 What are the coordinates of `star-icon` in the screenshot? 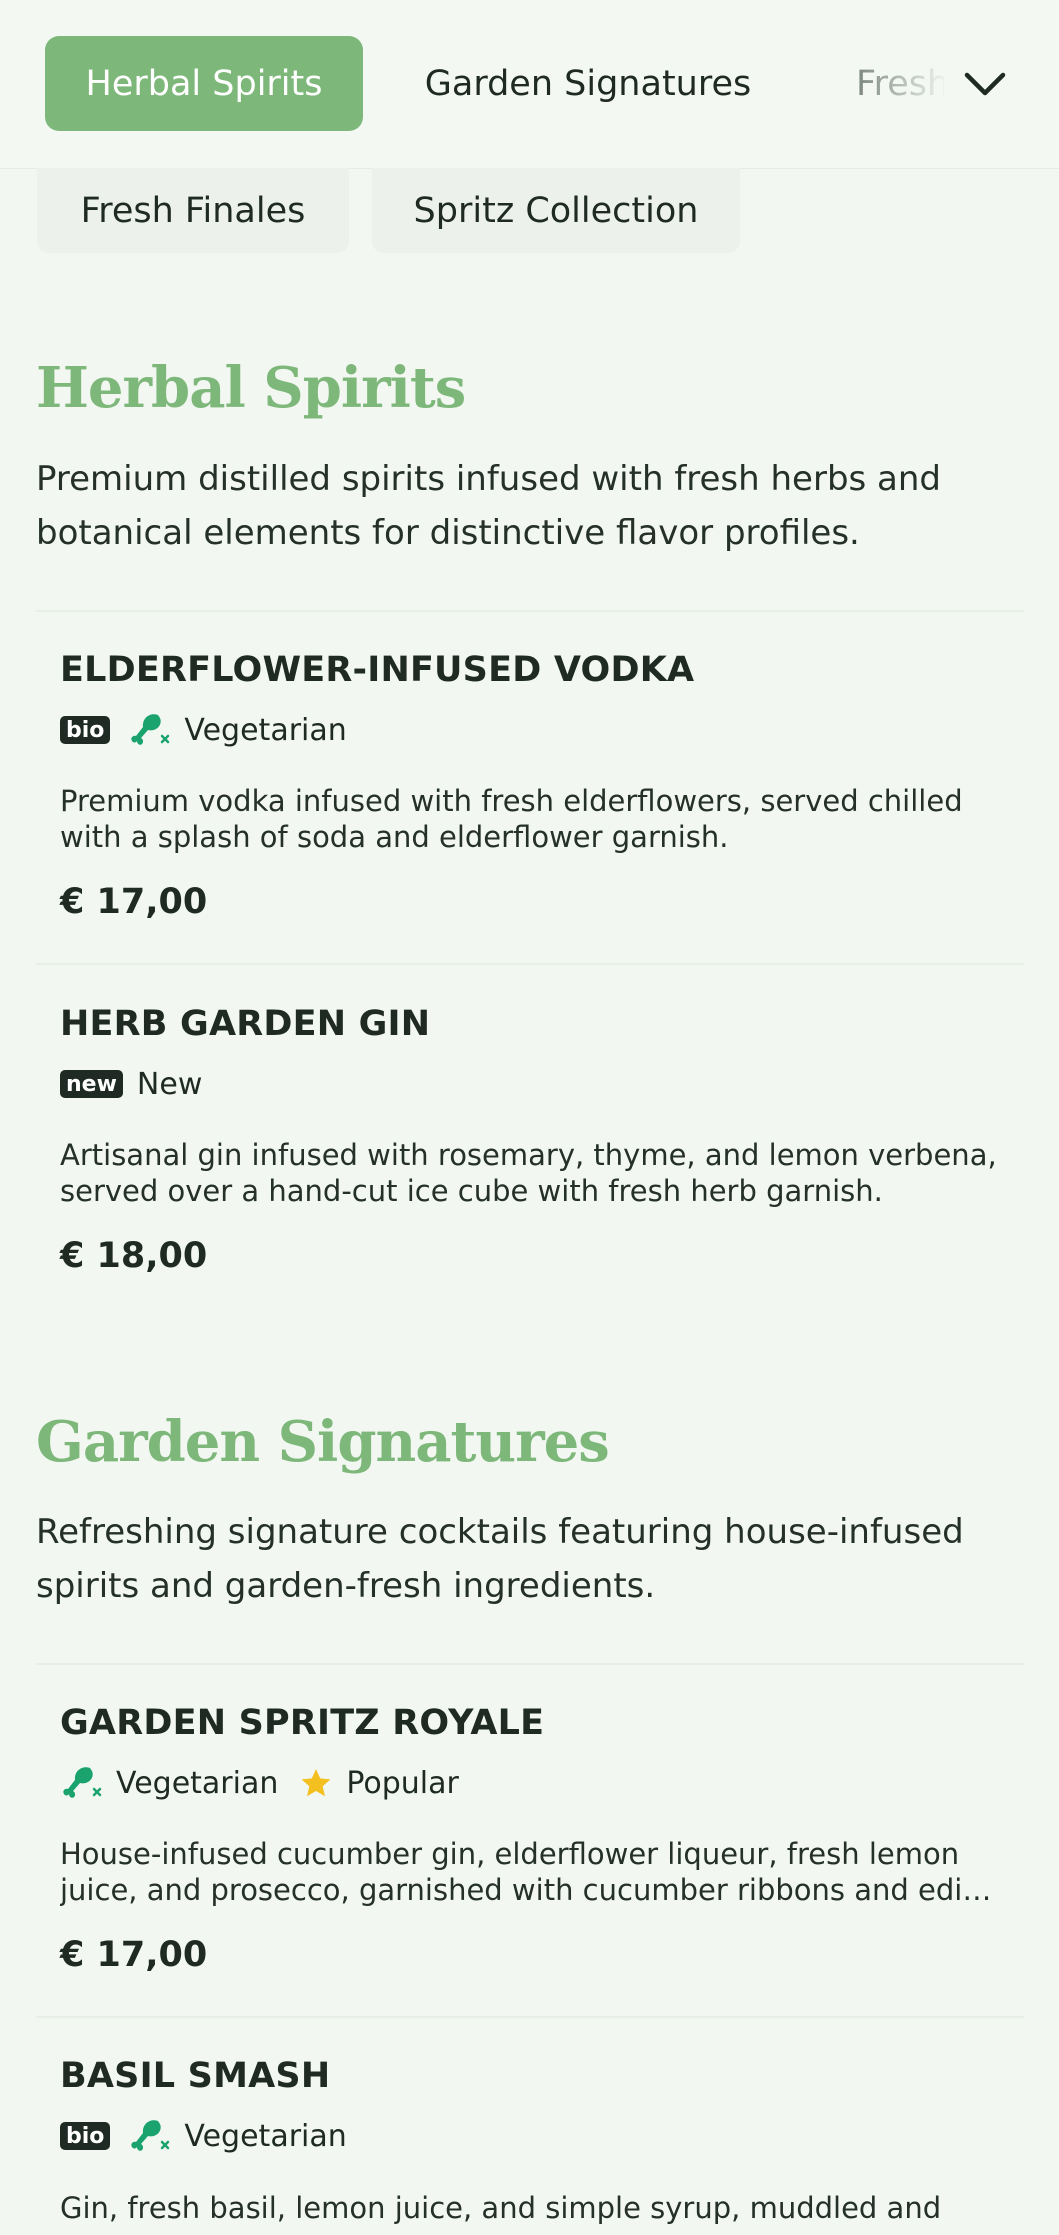 It's located at (316, 1783).